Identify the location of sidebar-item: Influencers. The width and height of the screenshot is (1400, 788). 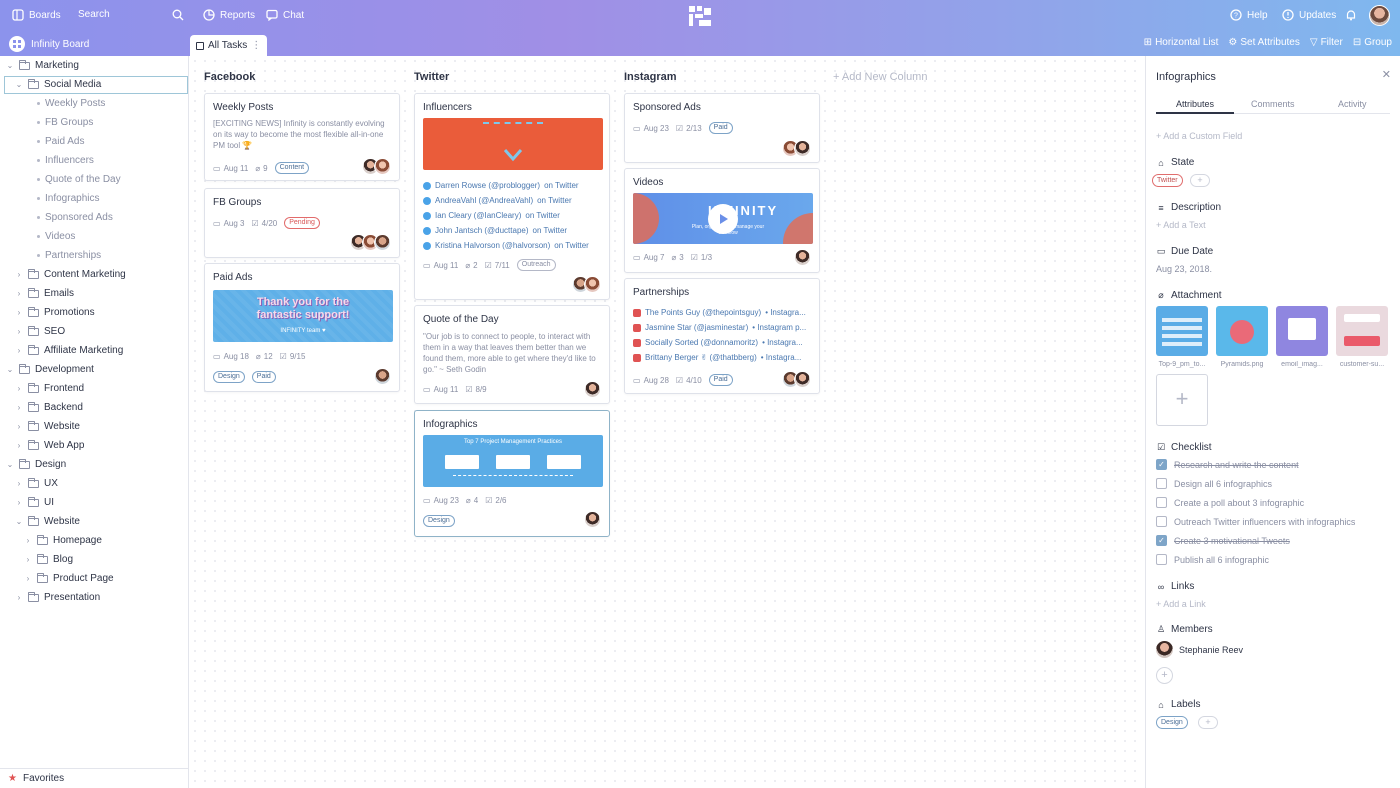
(59, 160).